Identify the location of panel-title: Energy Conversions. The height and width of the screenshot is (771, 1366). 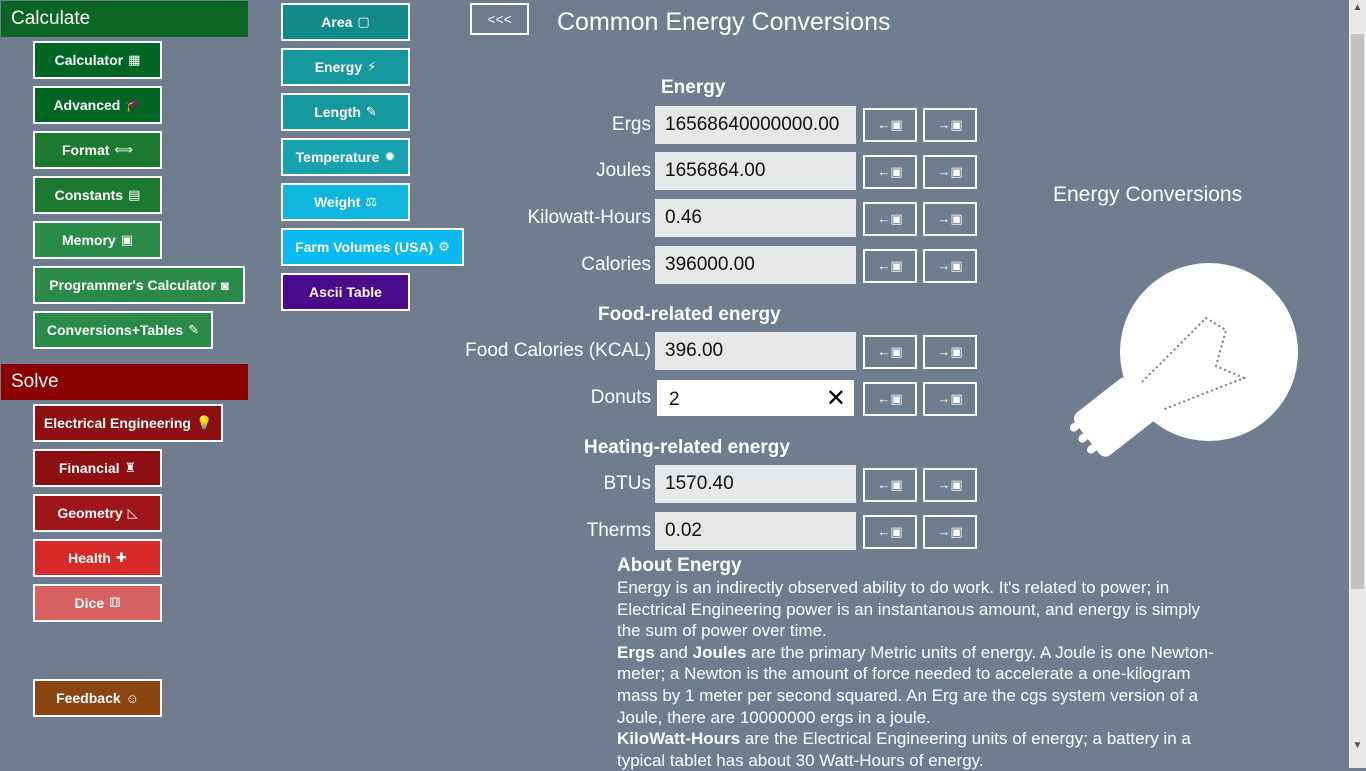
(1148, 194).